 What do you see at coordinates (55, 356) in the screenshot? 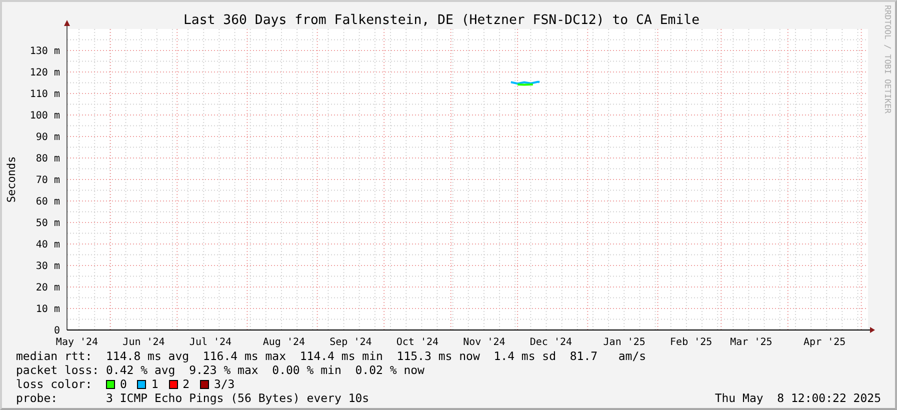
I see `legend-label: median rtt:` at bounding box center [55, 356].